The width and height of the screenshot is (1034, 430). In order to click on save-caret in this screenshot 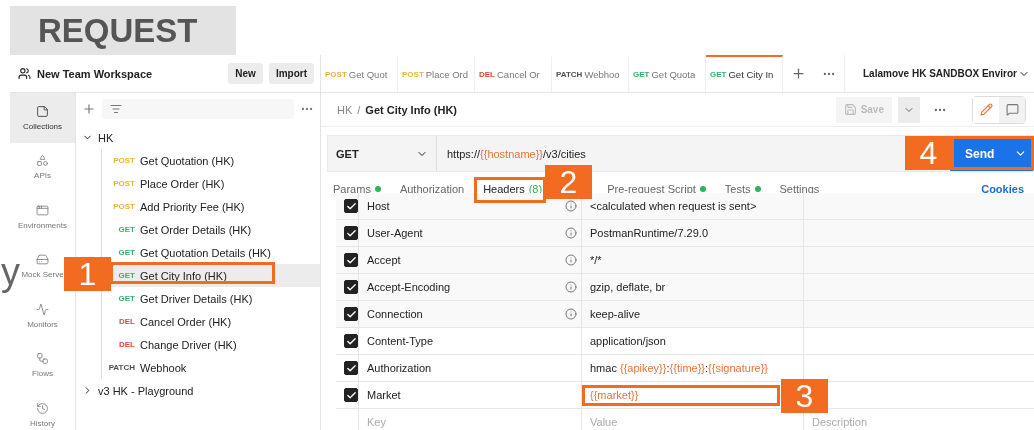, I will do `click(909, 109)`.